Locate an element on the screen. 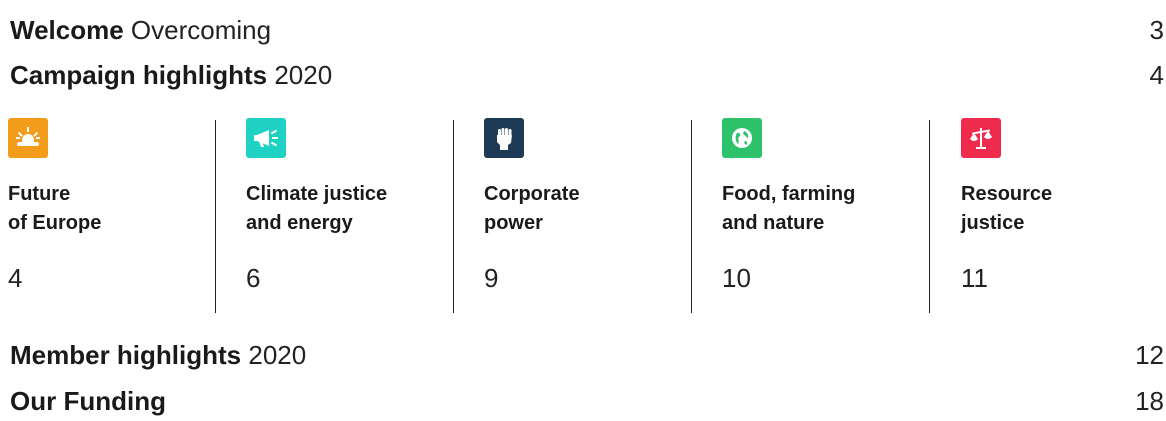 This screenshot has width=1166, height=421. topic-label: Food, farming and nature is located at coordinates (789, 208).